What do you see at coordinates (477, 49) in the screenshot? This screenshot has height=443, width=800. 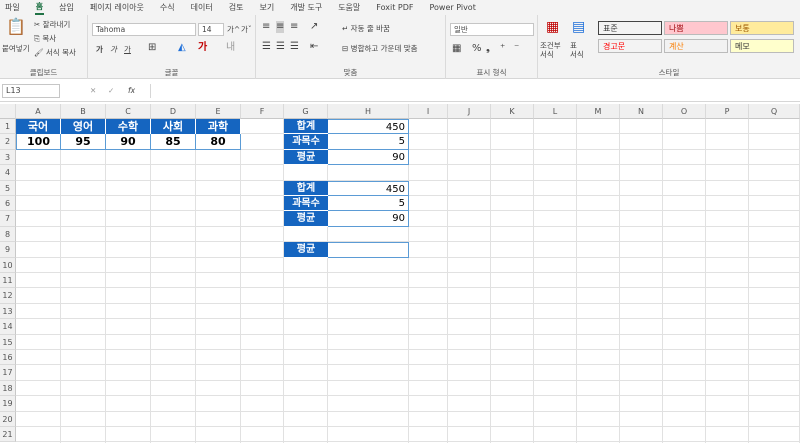 I see `percent-icon: %` at bounding box center [477, 49].